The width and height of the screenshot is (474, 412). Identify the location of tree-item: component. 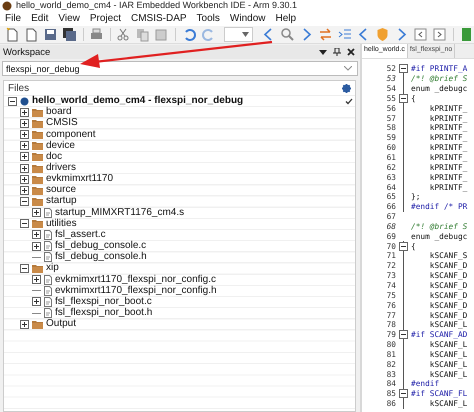
(179, 135).